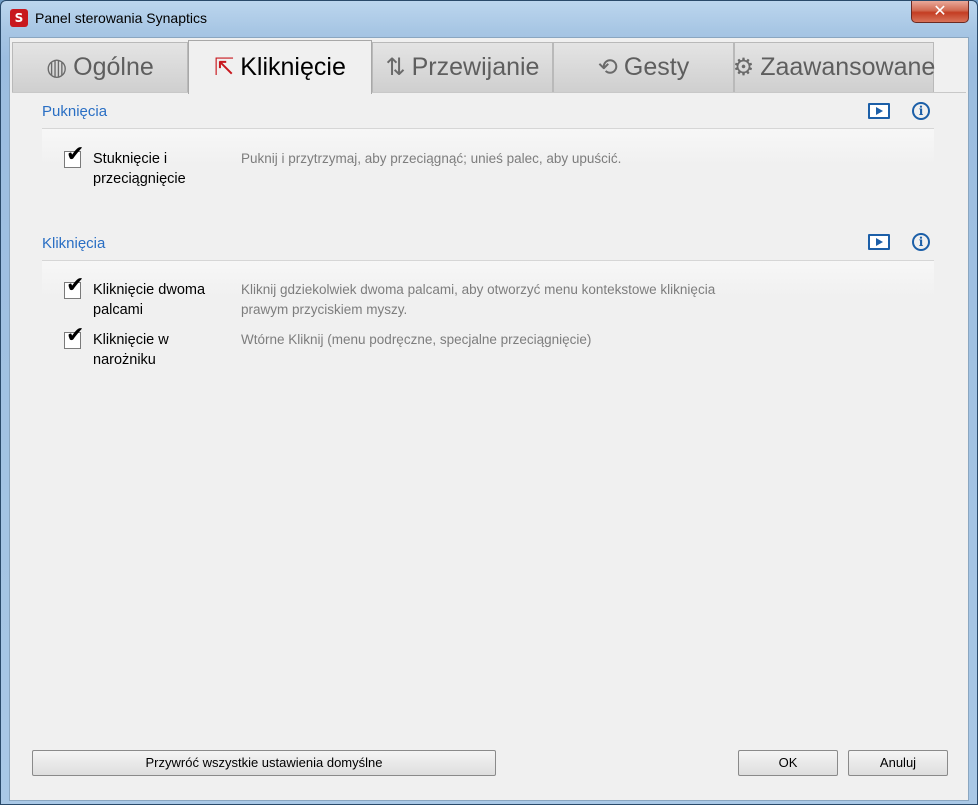 Image resolution: width=978 pixels, height=805 pixels. I want to click on tab-gesty: ⟲ Gesty, so click(643, 67).